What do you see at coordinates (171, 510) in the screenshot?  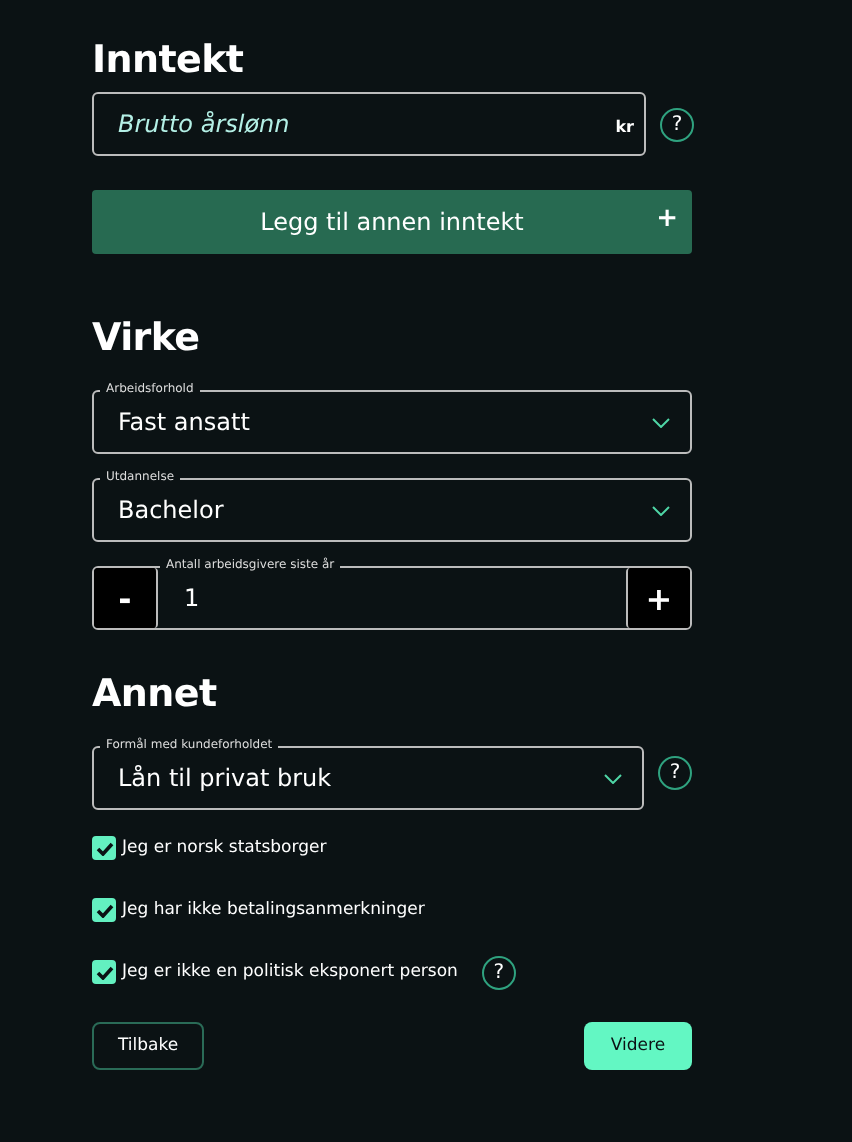 I see `select-value: Bachelor` at bounding box center [171, 510].